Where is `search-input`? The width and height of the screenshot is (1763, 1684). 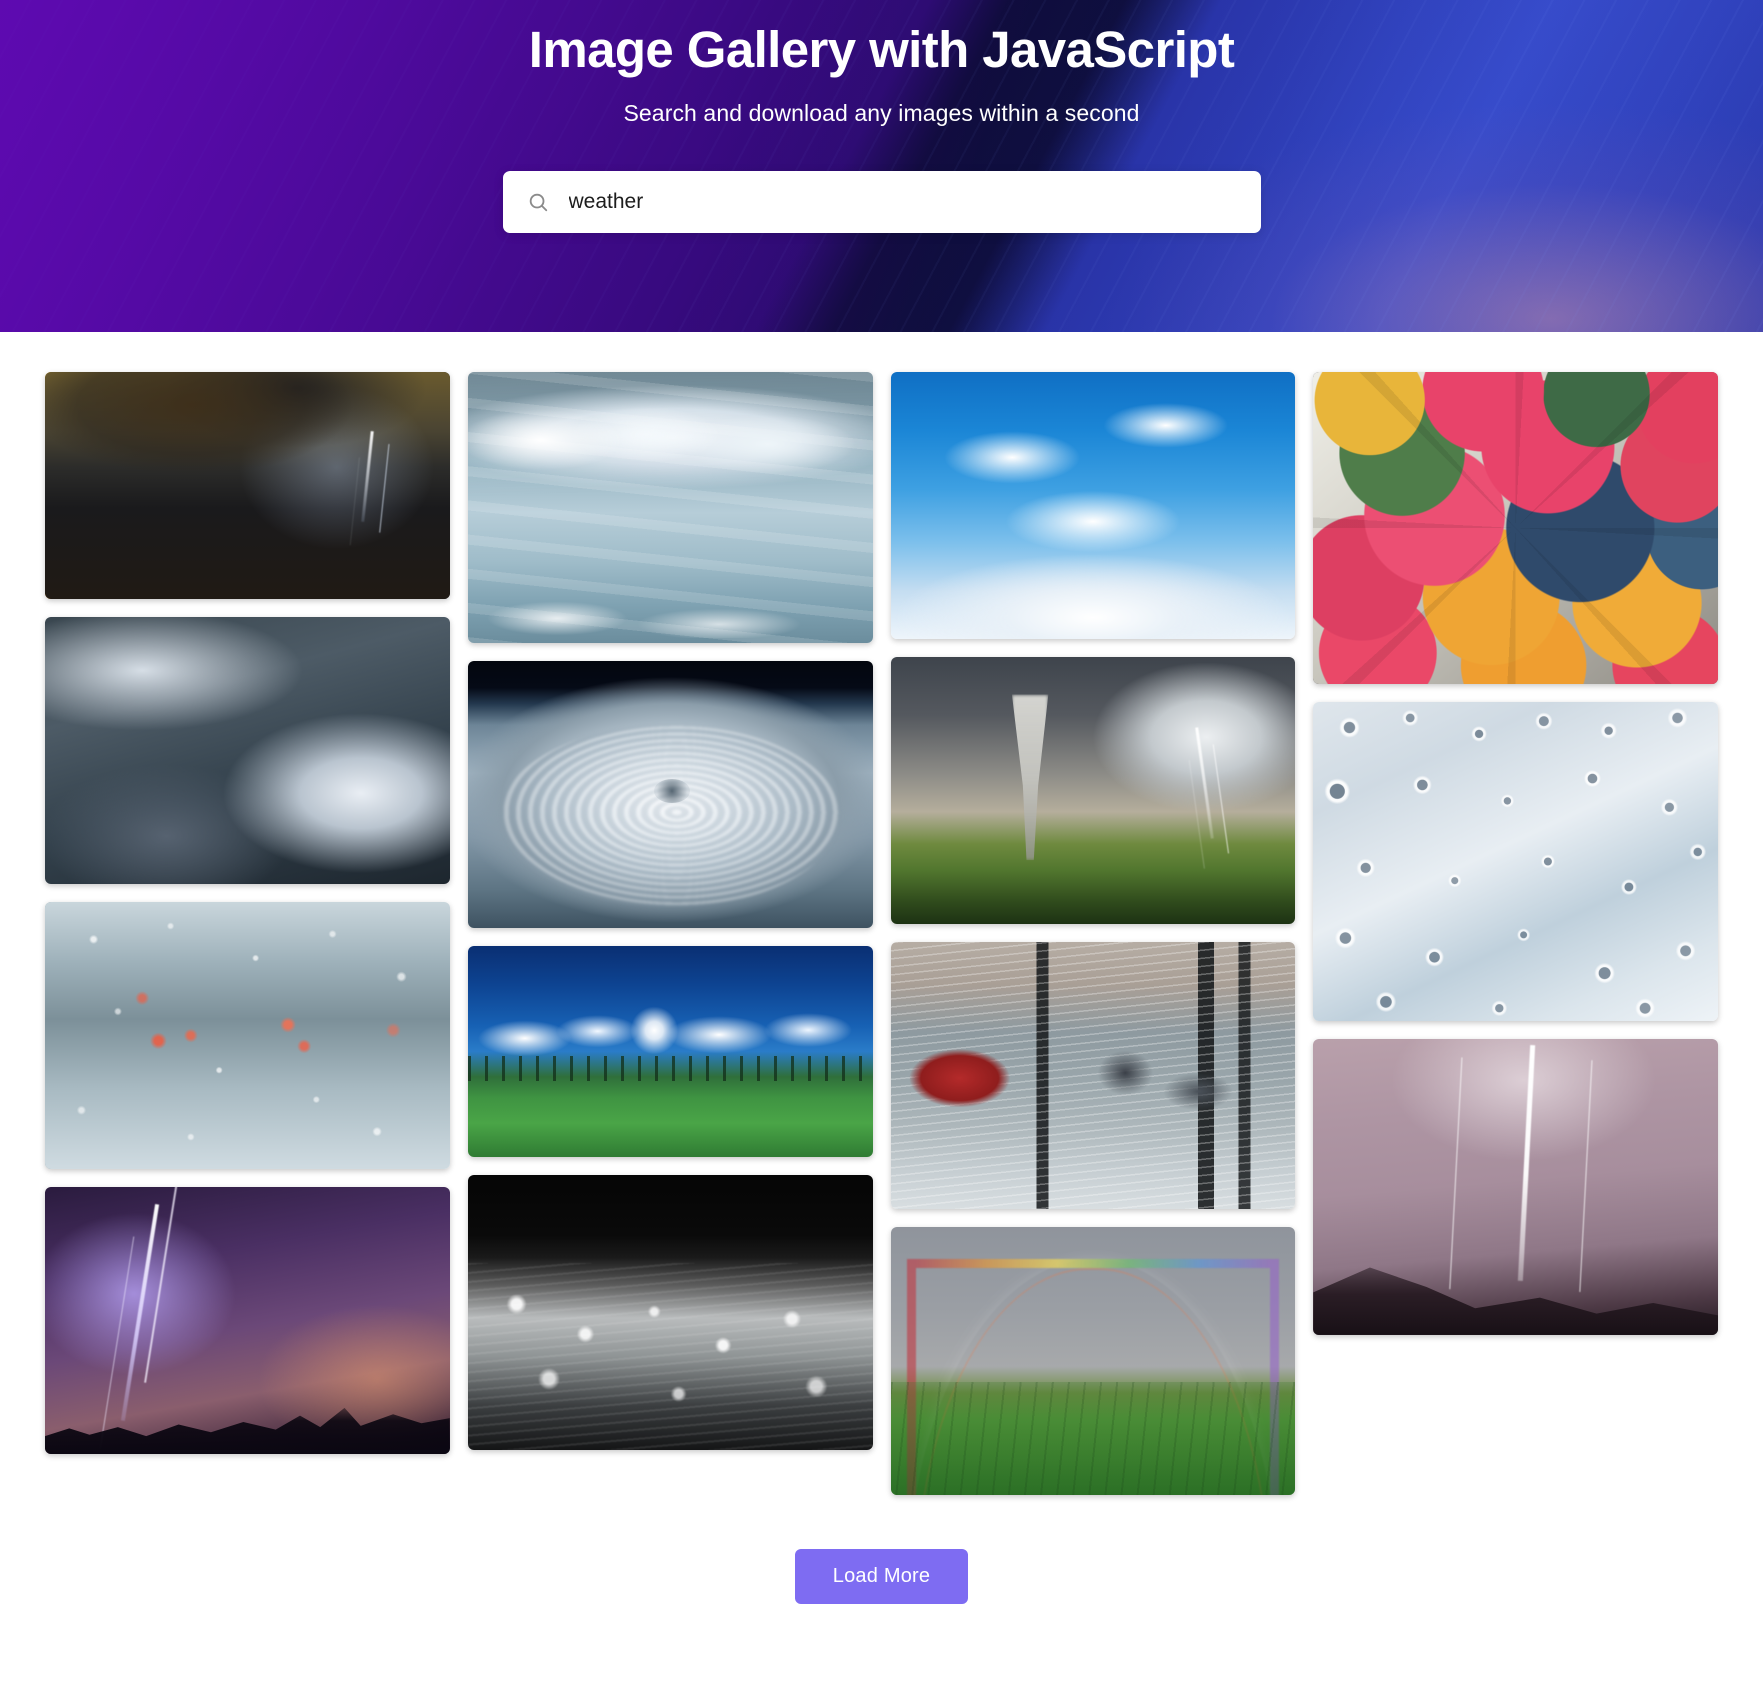
search-input is located at coordinates (902, 202).